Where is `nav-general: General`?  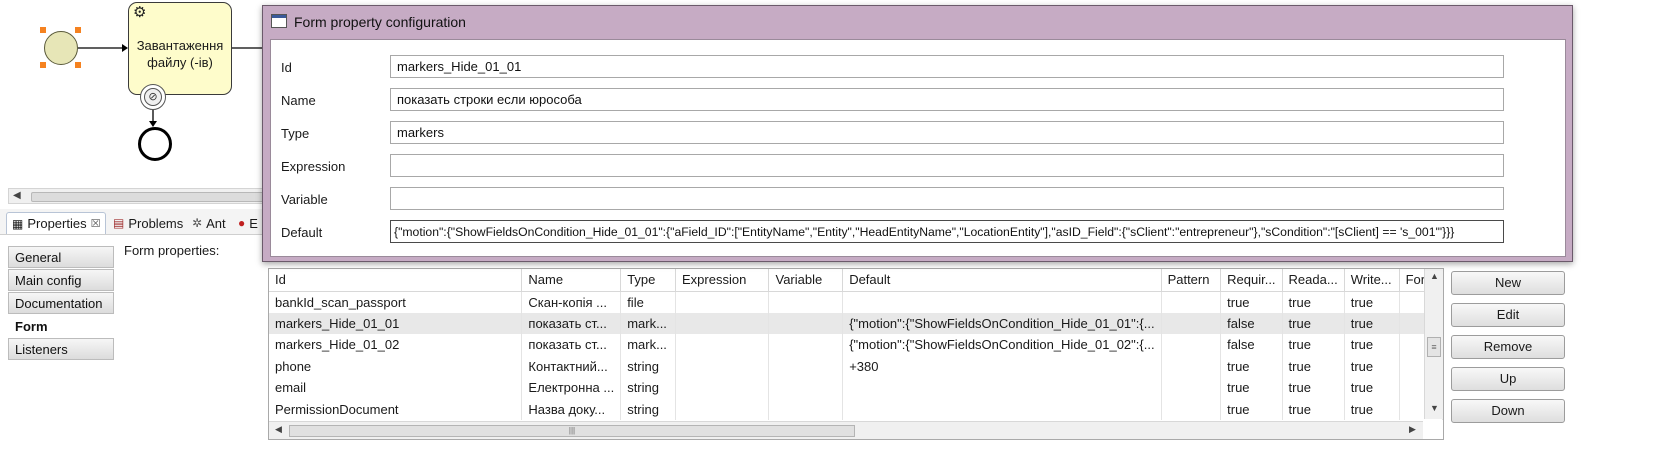
nav-general: General is located at coordinates (61, 257).